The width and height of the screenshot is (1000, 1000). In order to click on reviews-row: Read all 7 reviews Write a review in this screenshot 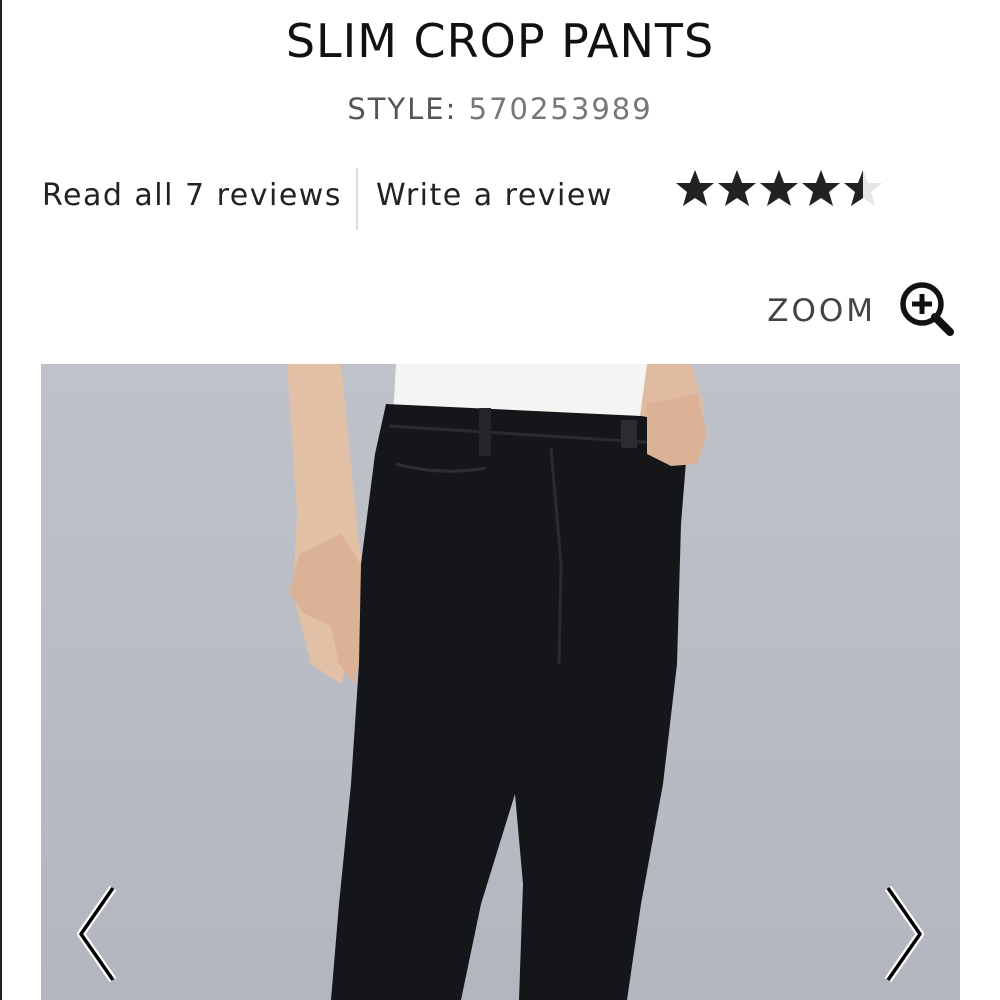, I will do `click(502, 199)`.